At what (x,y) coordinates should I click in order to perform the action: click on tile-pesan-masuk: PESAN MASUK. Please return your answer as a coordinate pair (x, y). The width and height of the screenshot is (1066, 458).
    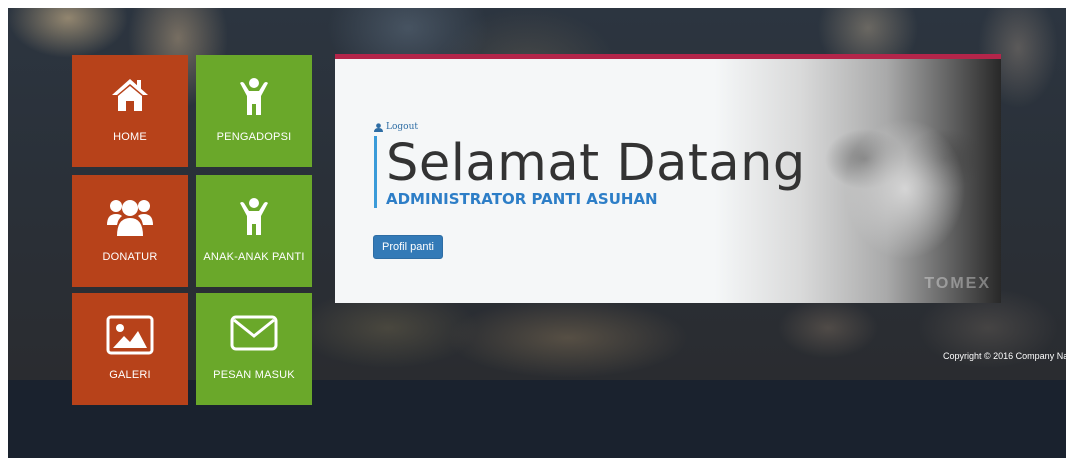
    Looking at the image, I should click on (254, 349).